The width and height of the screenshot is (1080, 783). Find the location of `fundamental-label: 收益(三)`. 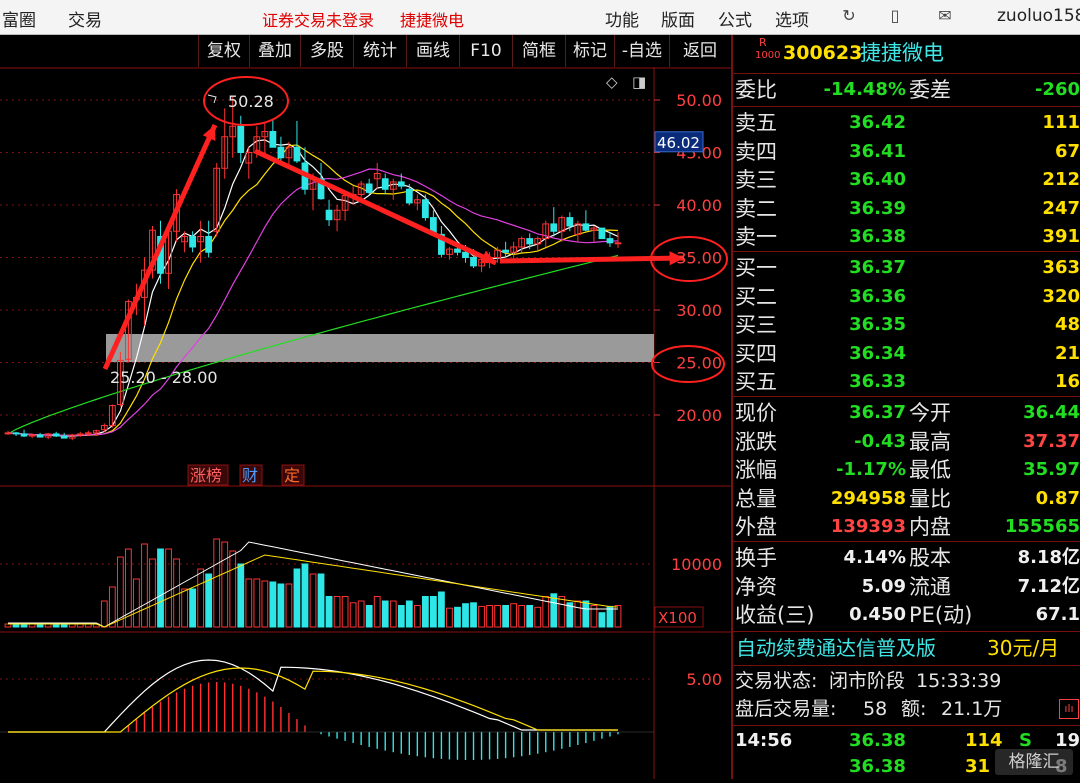

fundamental-label: 收益(三) is located at coordinates (775, 615).